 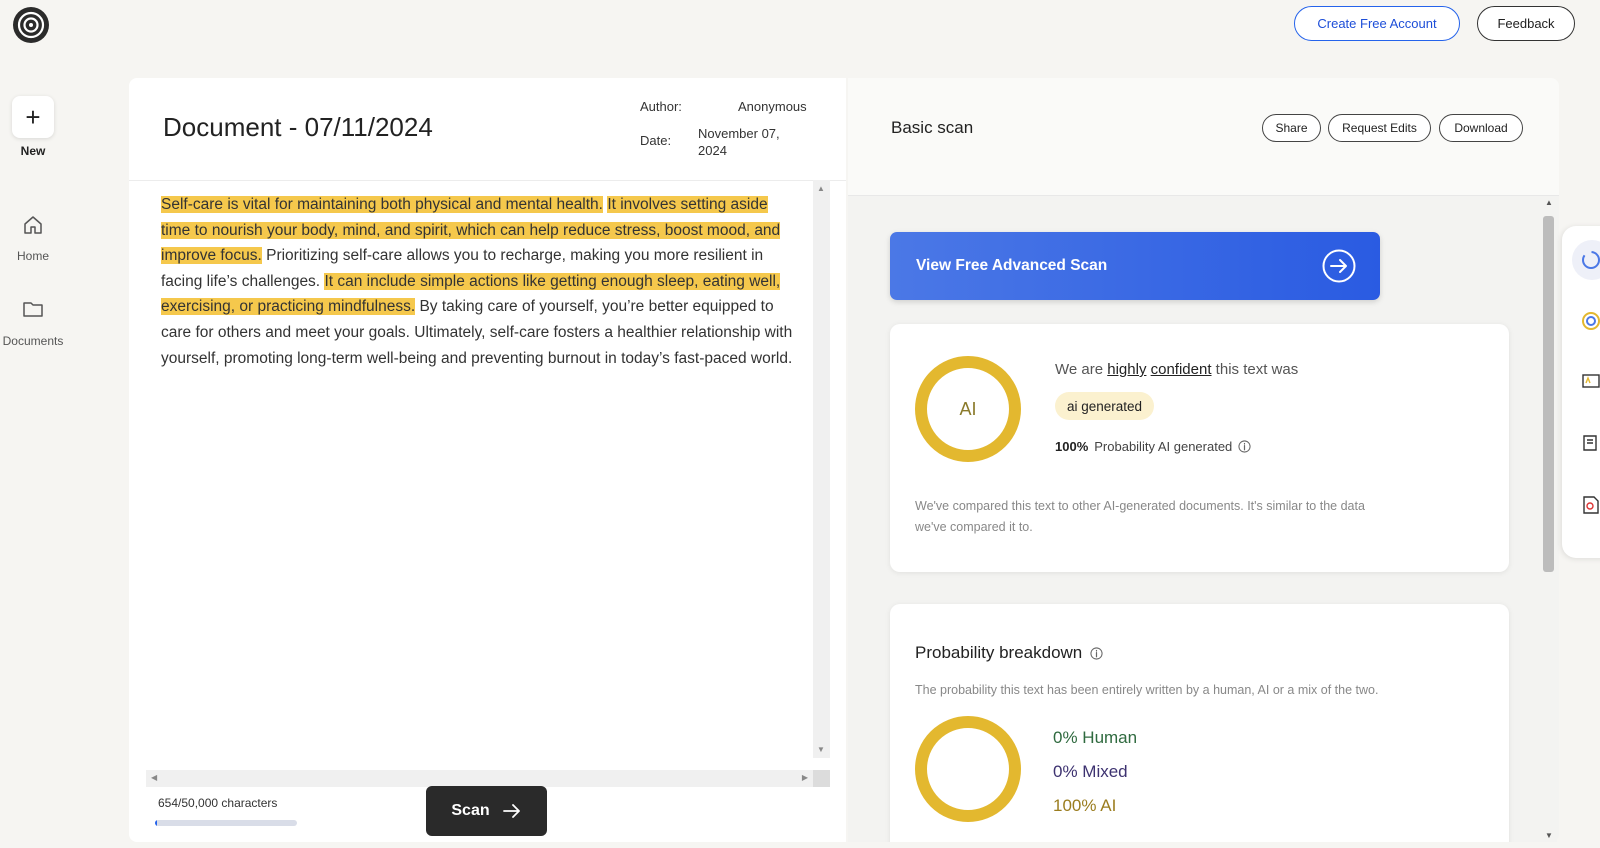 I want to click on breakdown-donut, so click(x=968, y=769).